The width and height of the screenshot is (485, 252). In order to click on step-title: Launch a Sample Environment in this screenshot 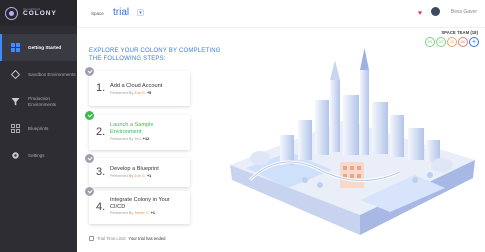, I will do `click(132, 128)`.